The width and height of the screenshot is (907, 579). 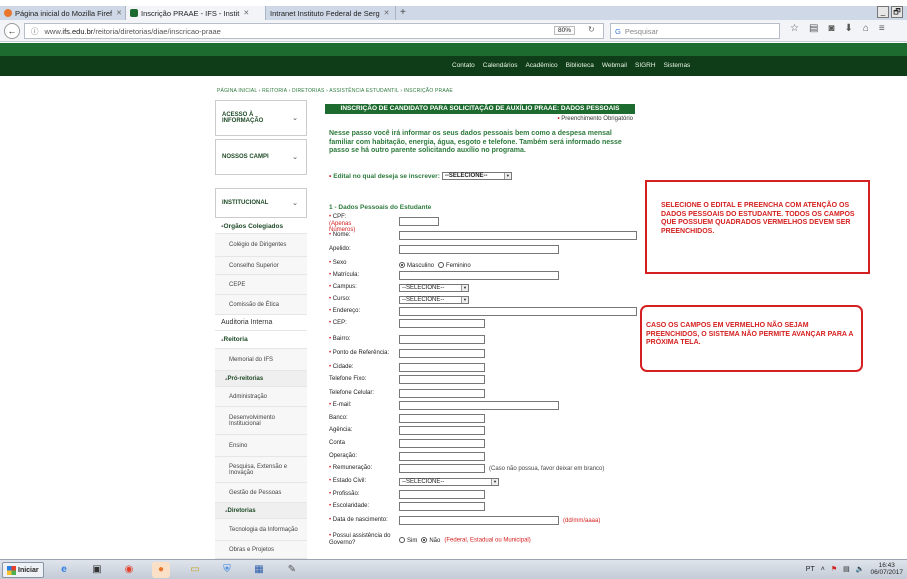 I want to click on internet-explorer-icon: e, so click(x=64, y=570).